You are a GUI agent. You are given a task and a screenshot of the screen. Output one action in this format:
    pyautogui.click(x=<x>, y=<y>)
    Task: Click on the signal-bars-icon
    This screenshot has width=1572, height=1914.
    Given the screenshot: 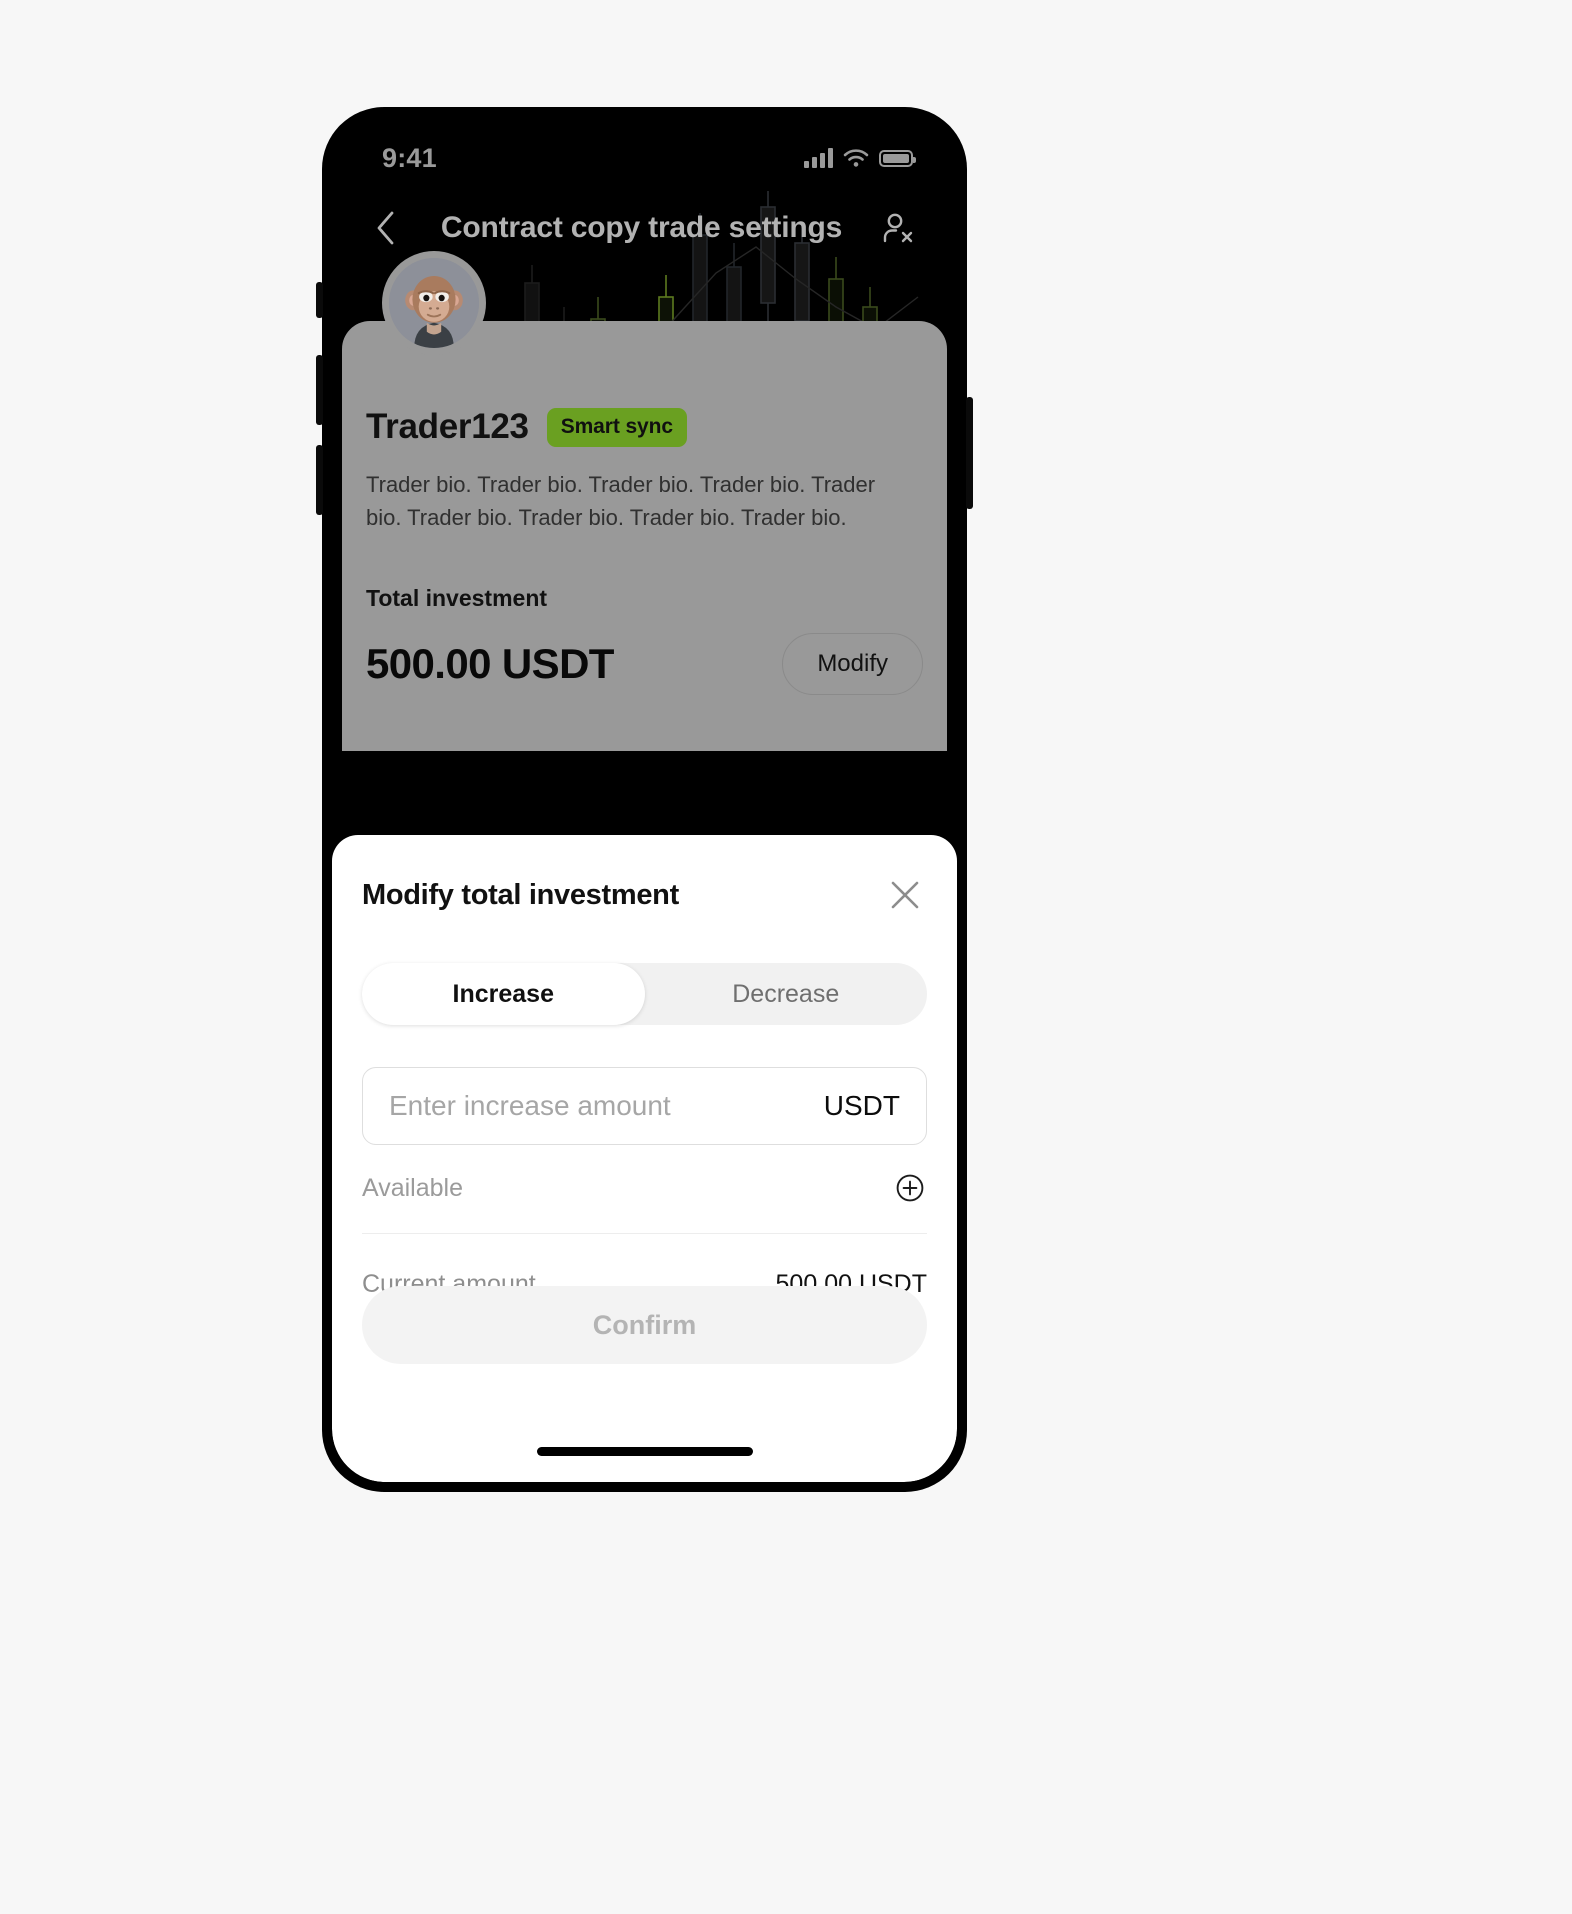 What is the action you would take?
    pyautogui.click(x=818, y=158)
    